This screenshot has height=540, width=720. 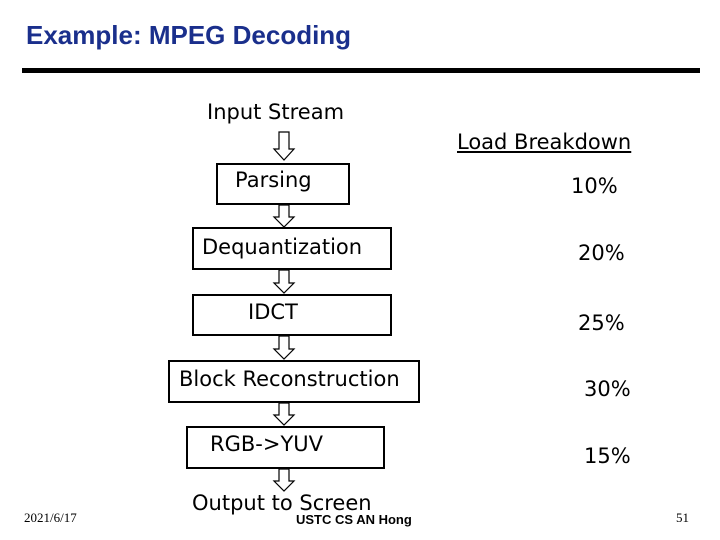 What do you see at coordinates (273, 312) in the screenshot?
I see `stage-label: IDCT` at bounding box center [273, 312].